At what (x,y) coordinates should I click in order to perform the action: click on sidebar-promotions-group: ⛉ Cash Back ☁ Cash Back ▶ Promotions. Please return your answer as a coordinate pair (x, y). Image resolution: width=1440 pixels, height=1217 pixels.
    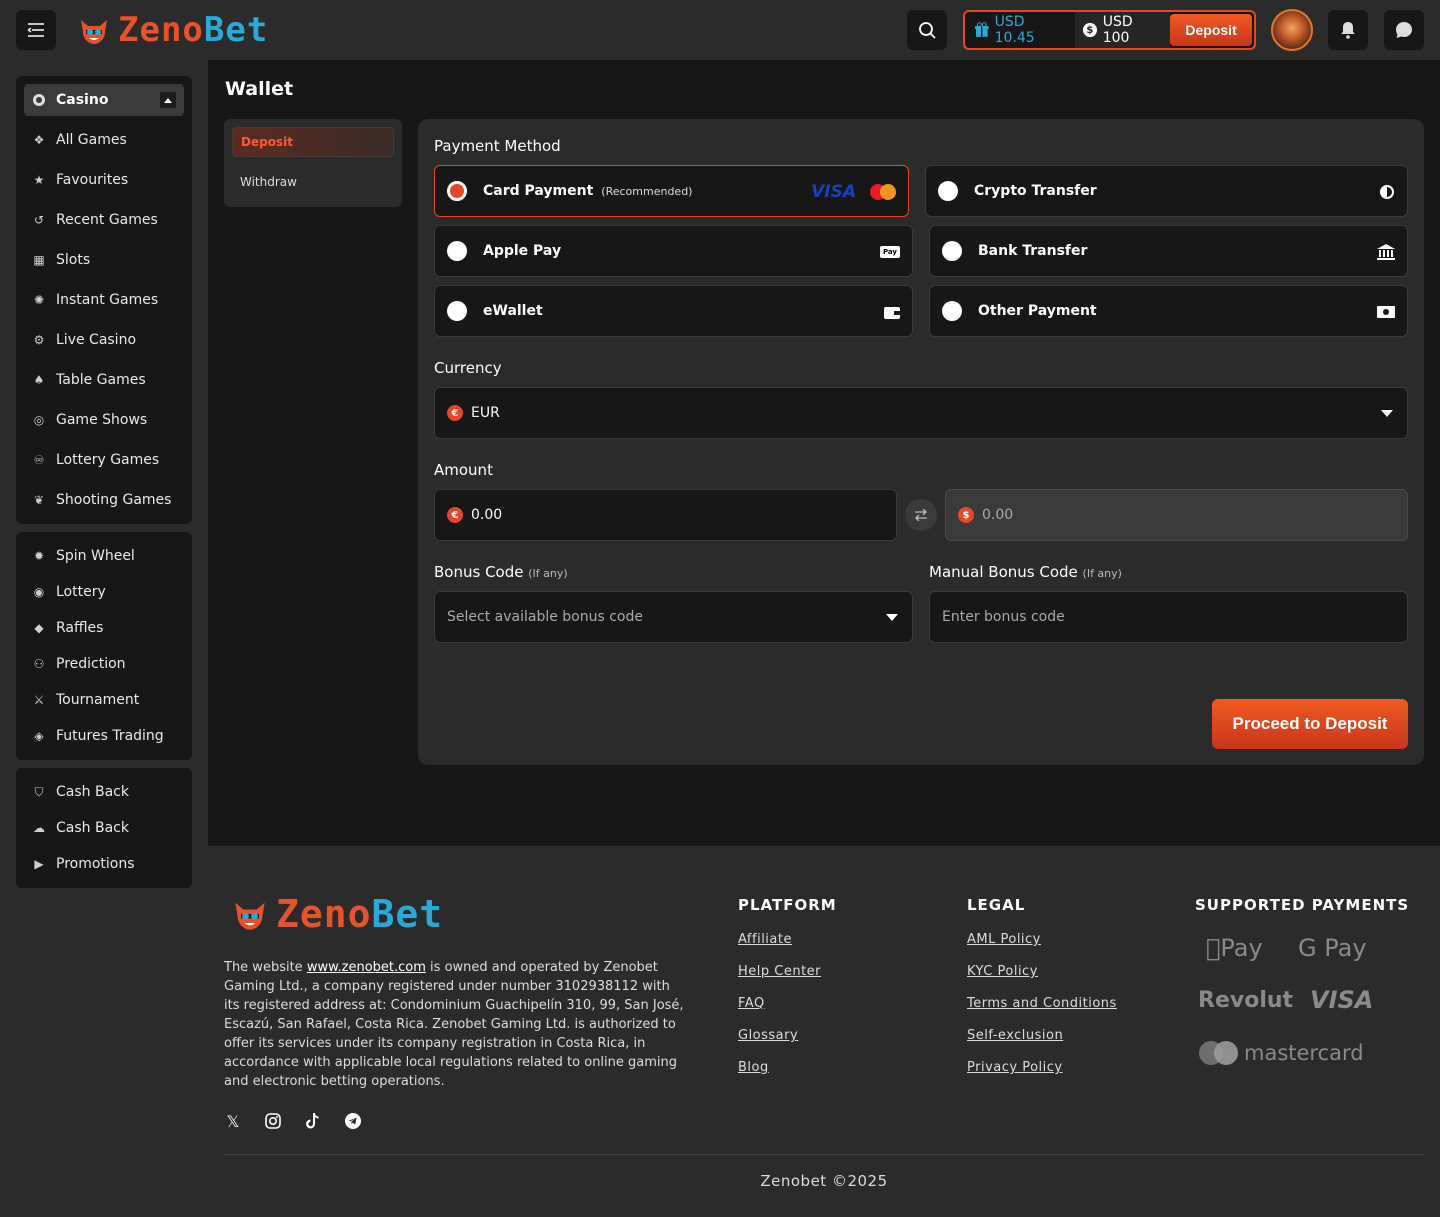
    Looking at the image, I should click on (104, 828).